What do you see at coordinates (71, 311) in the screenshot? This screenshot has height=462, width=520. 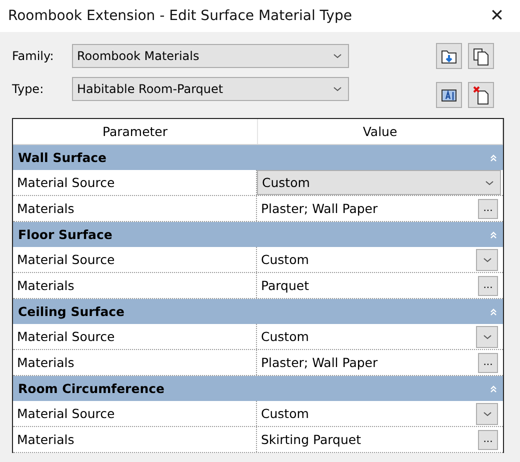 I see `group-title: Ceiling Surface` at bounding box center [71, 311].